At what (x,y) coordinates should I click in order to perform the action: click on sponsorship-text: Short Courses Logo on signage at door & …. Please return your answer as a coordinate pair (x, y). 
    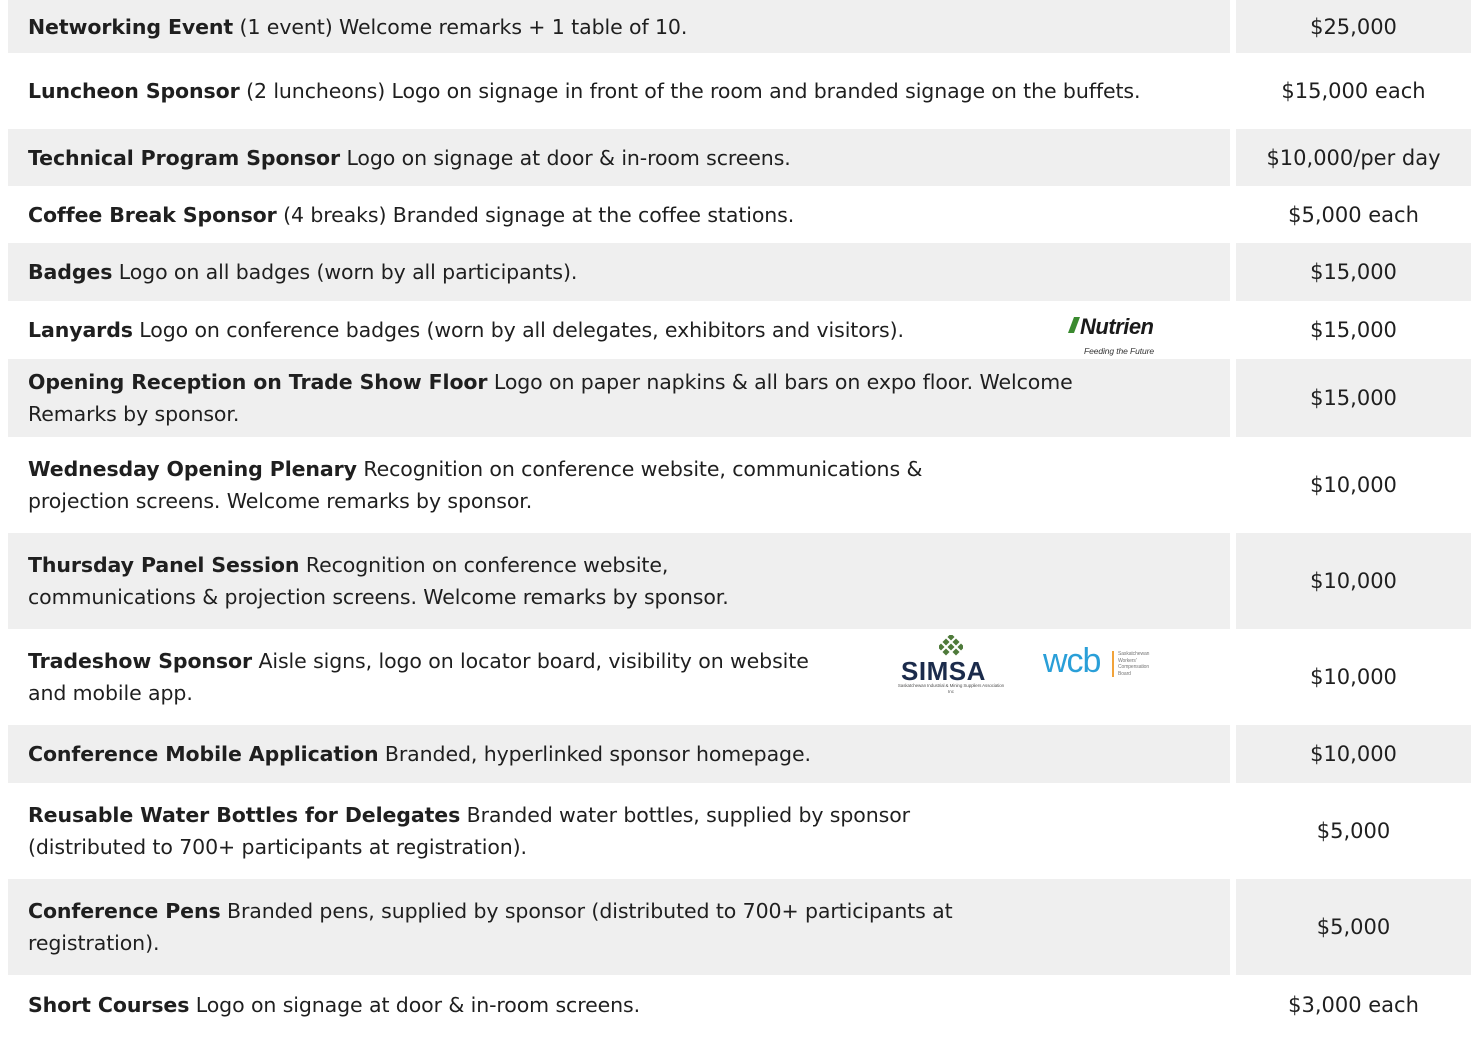
    Looking at the image, I should click on (334, 1005).